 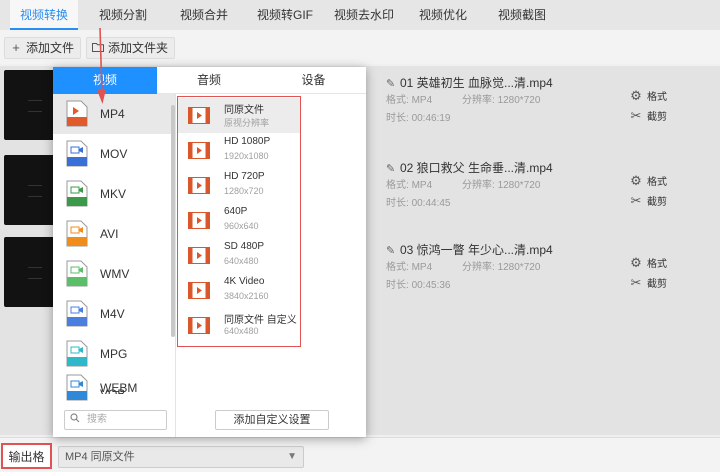 I want to click on add-file-button: + 添加文件, so click(x=43, y=48).